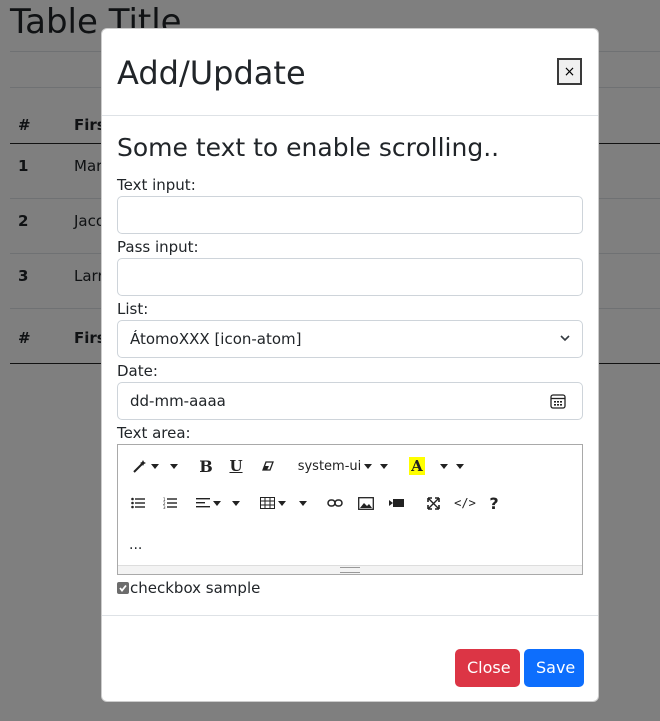  I want to click on font-name: system-ui, so click(329, 466).